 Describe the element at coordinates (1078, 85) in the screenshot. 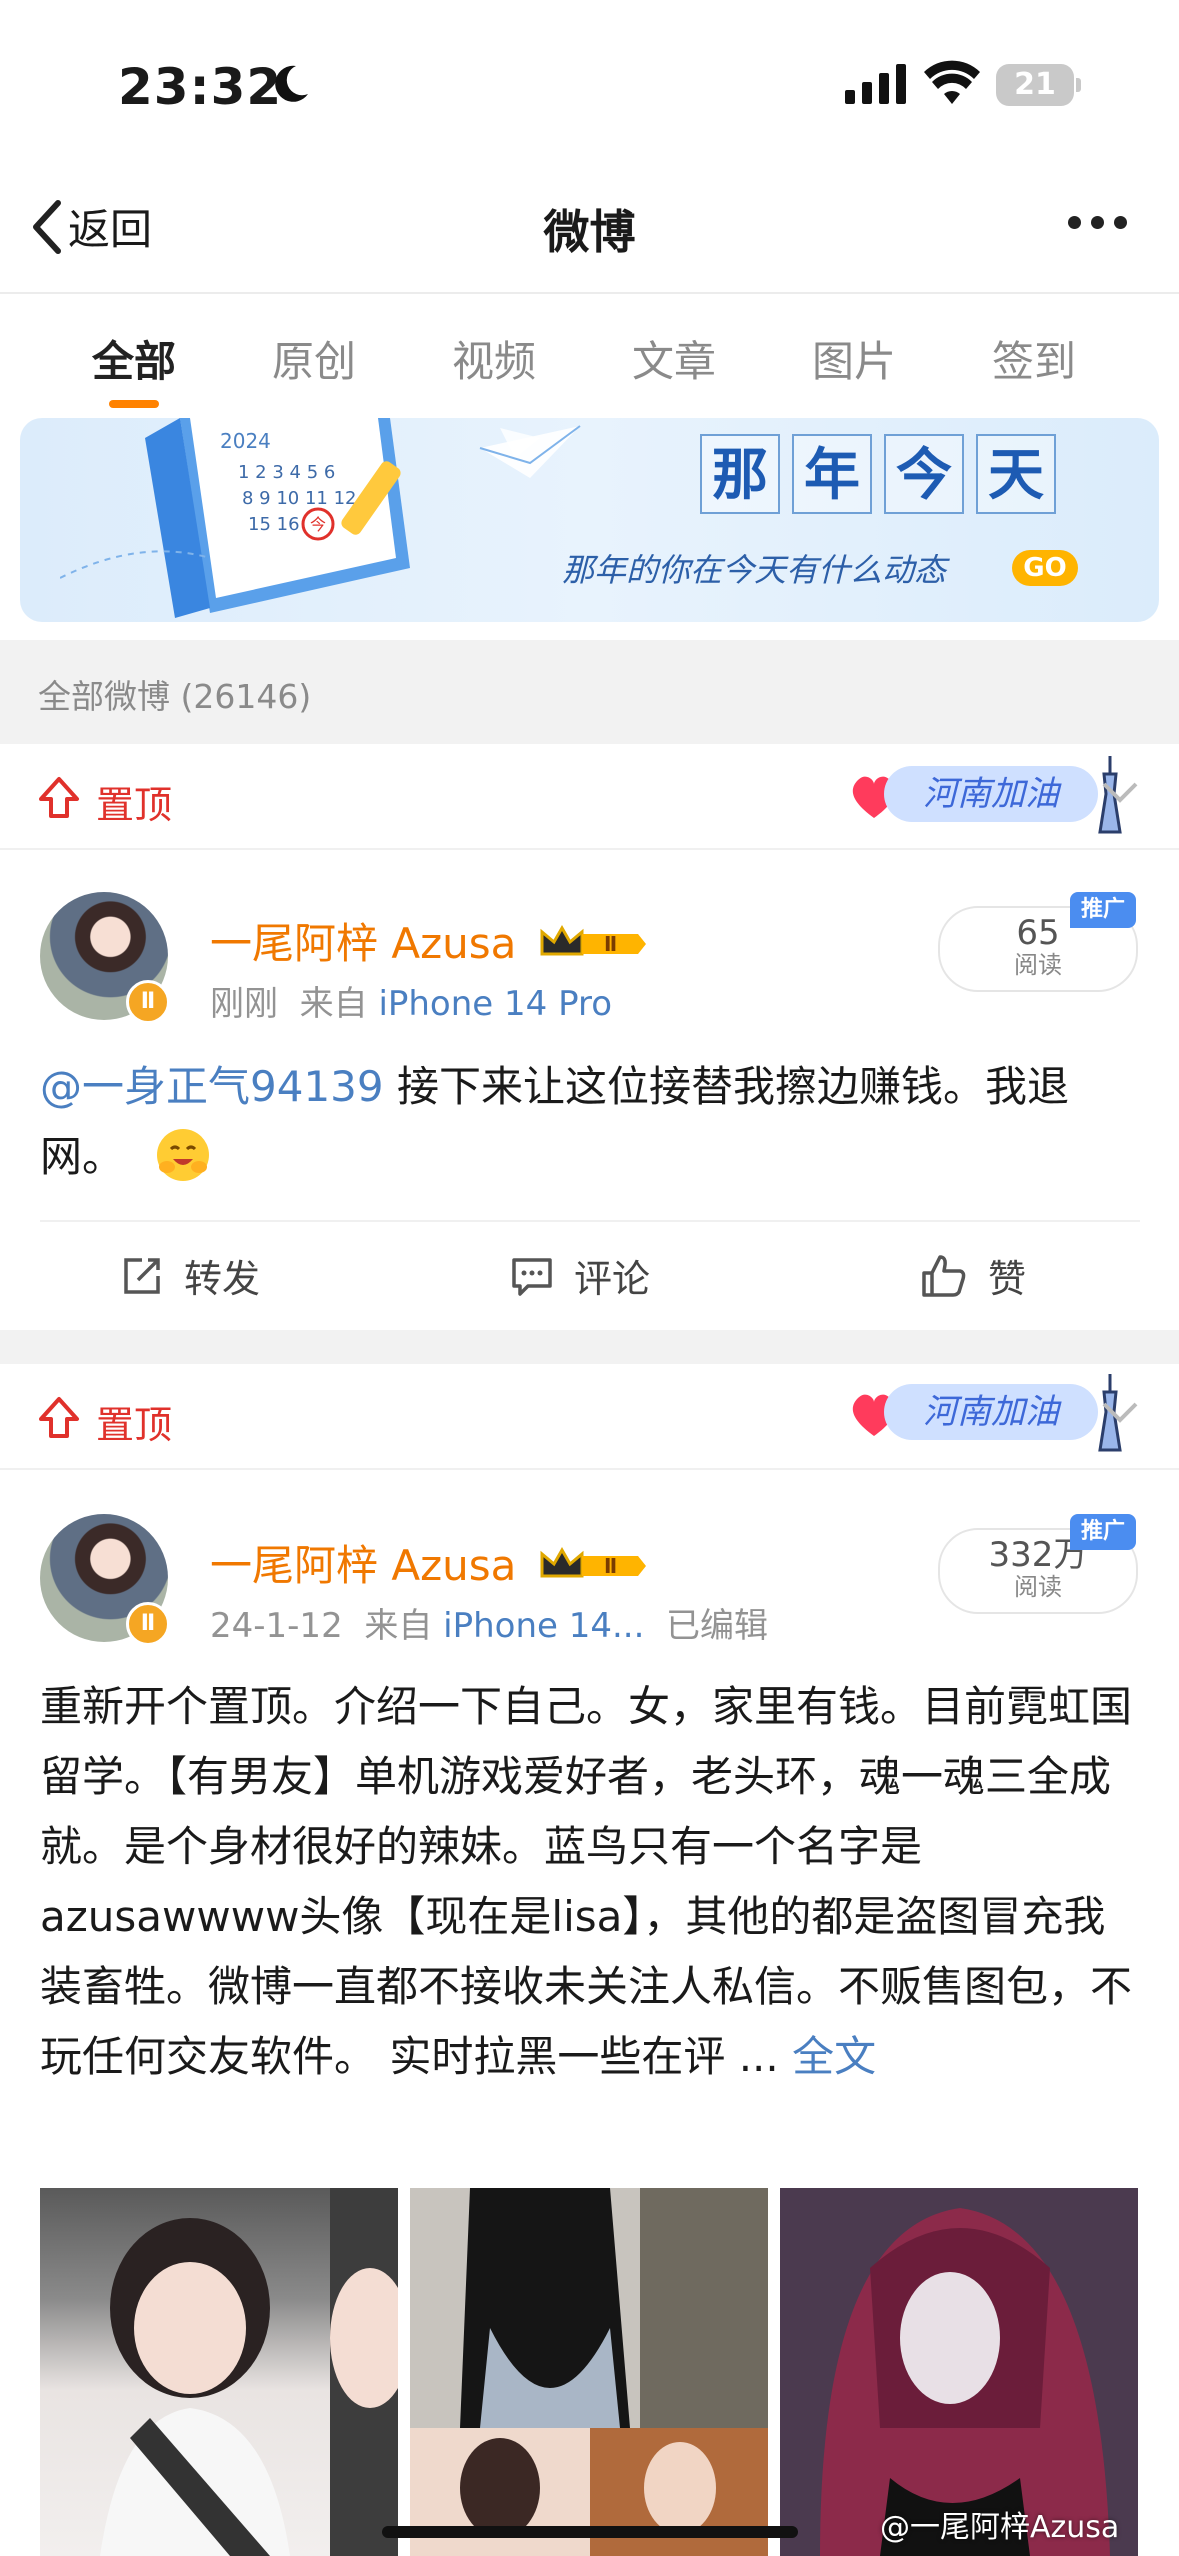

I see `battery-tip` at that location.